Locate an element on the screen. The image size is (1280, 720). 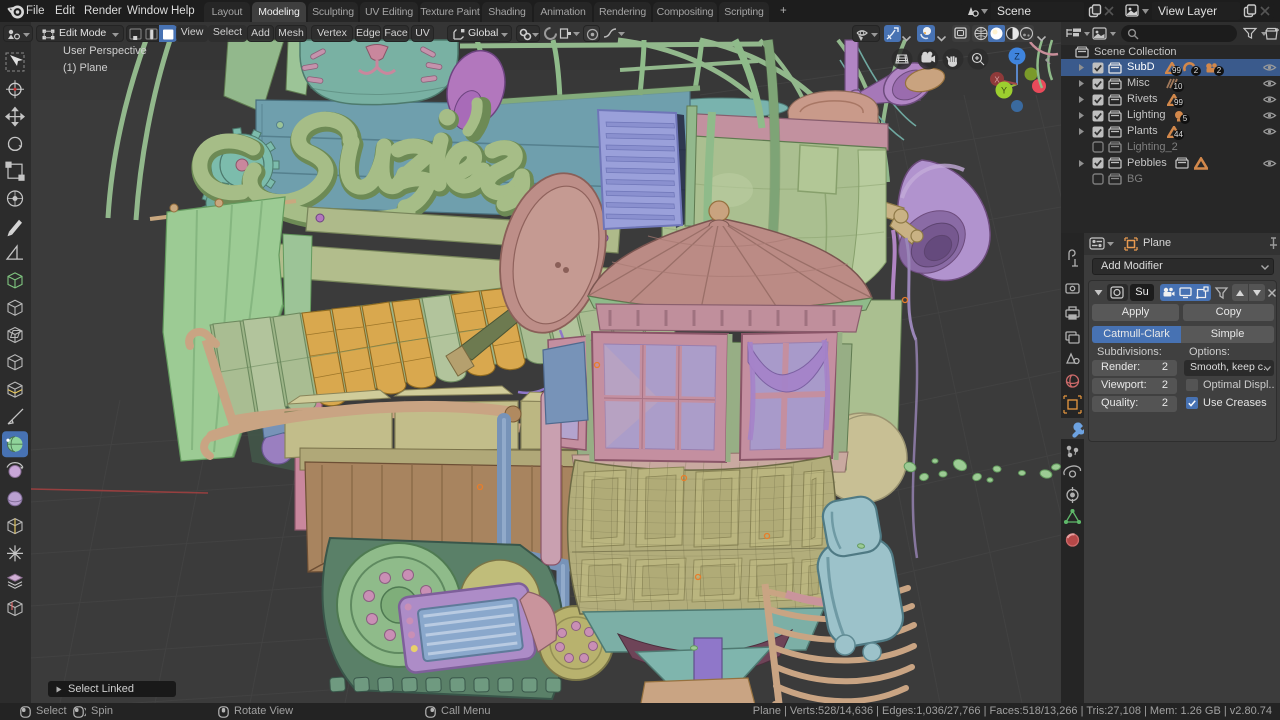
svg-text: Z is located at coordinates (1017, 57).